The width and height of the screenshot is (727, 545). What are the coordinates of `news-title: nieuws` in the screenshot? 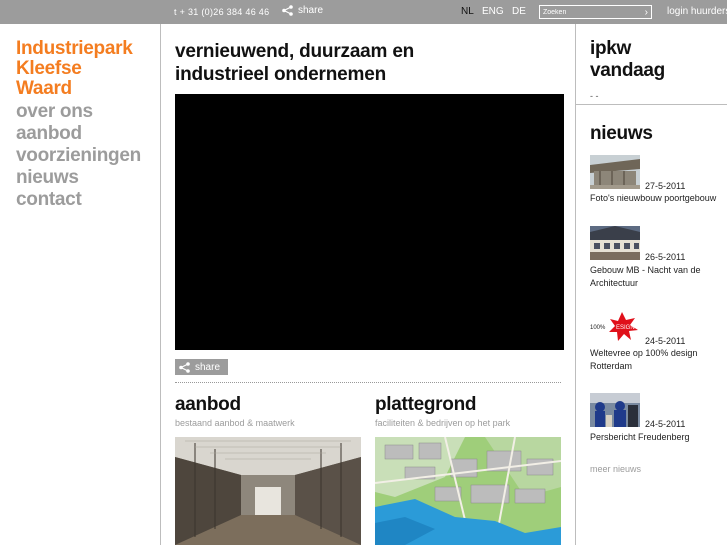 It's located at (621, 133).